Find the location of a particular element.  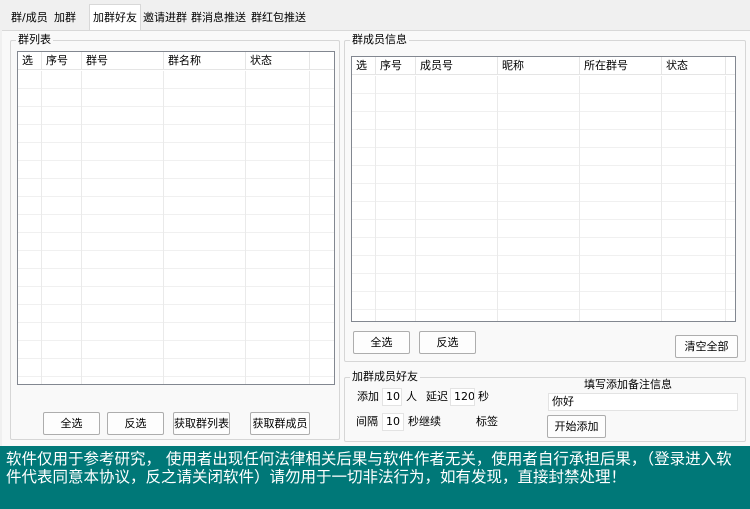

remark-title: 填写添加备注信息 is located at coordinates (628, 384).